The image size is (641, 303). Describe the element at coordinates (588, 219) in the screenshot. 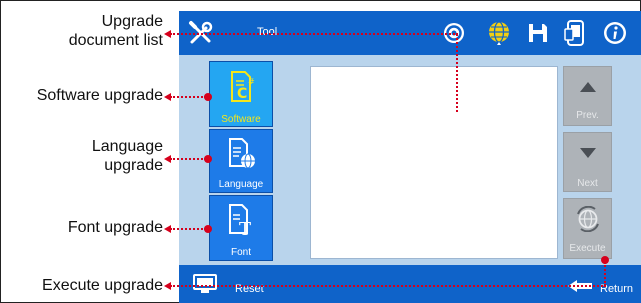

I see `execute-globe-icon` at that location.